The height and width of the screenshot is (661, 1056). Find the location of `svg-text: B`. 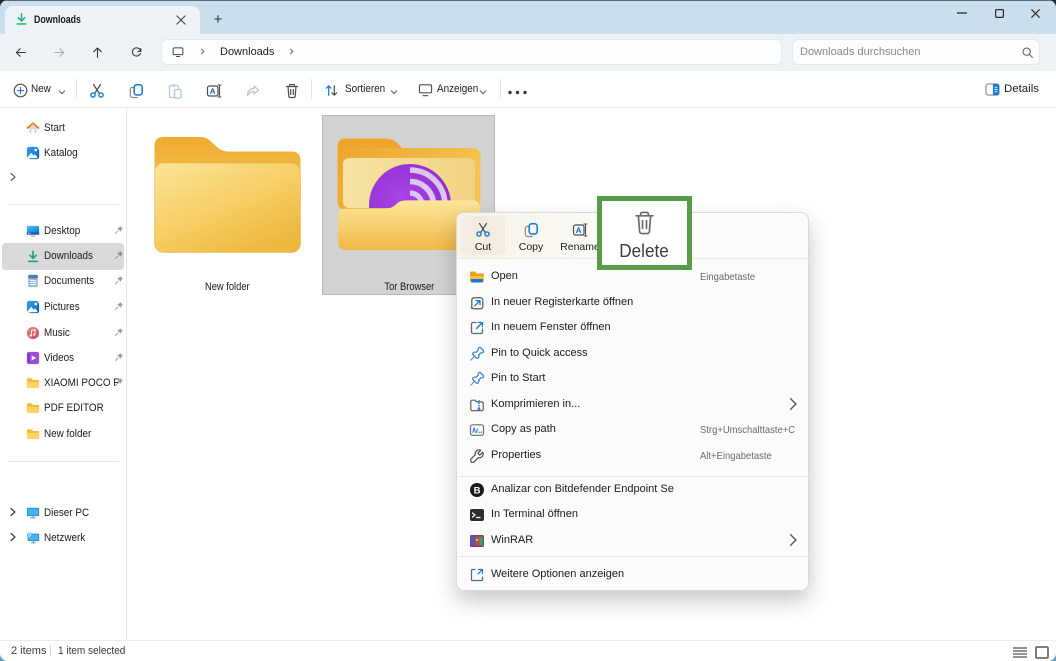

svg-text: B is located at coordinates (477, 491).